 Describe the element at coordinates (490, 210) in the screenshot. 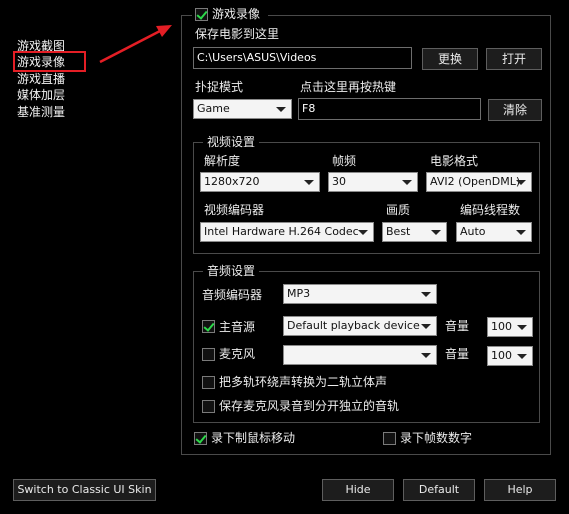

I see `encoder-threads-label: 编码线程数` at that location.